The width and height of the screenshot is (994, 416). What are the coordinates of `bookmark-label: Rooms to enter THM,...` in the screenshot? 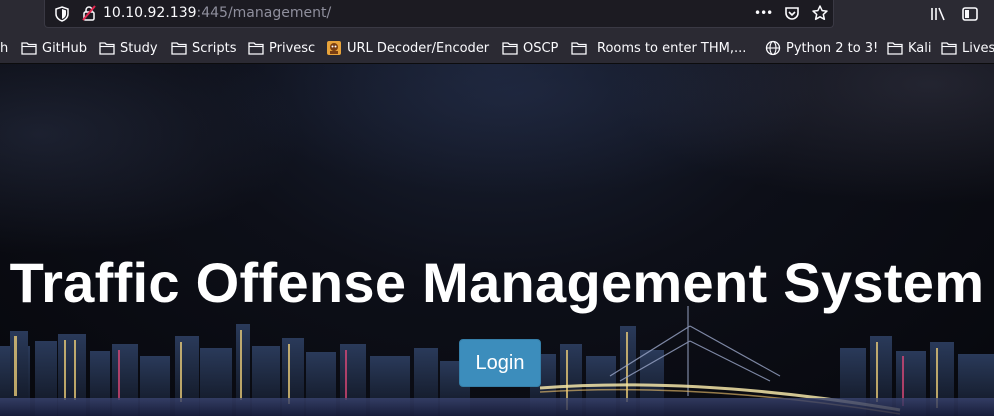 It's located at (672, 48).